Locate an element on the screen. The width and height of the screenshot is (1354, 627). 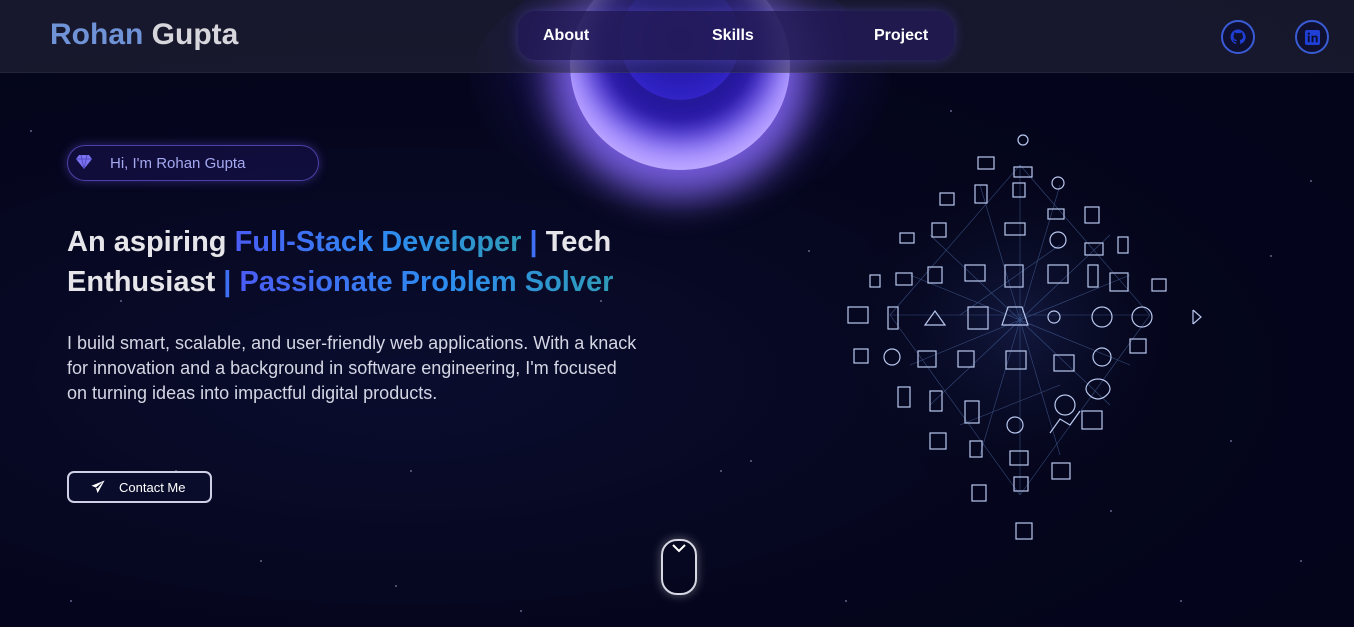
brand-last-name: Gupta is located at coordinates (195, 34).